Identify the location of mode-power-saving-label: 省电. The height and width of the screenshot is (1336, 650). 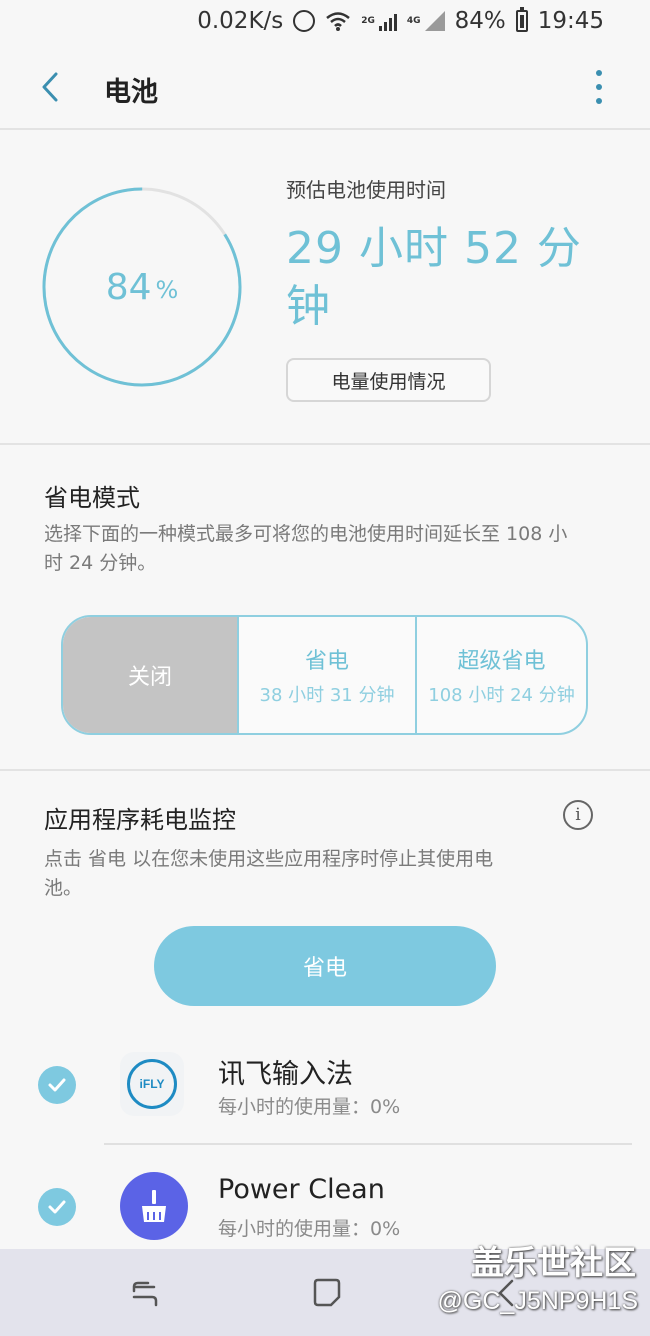
(326, 661).